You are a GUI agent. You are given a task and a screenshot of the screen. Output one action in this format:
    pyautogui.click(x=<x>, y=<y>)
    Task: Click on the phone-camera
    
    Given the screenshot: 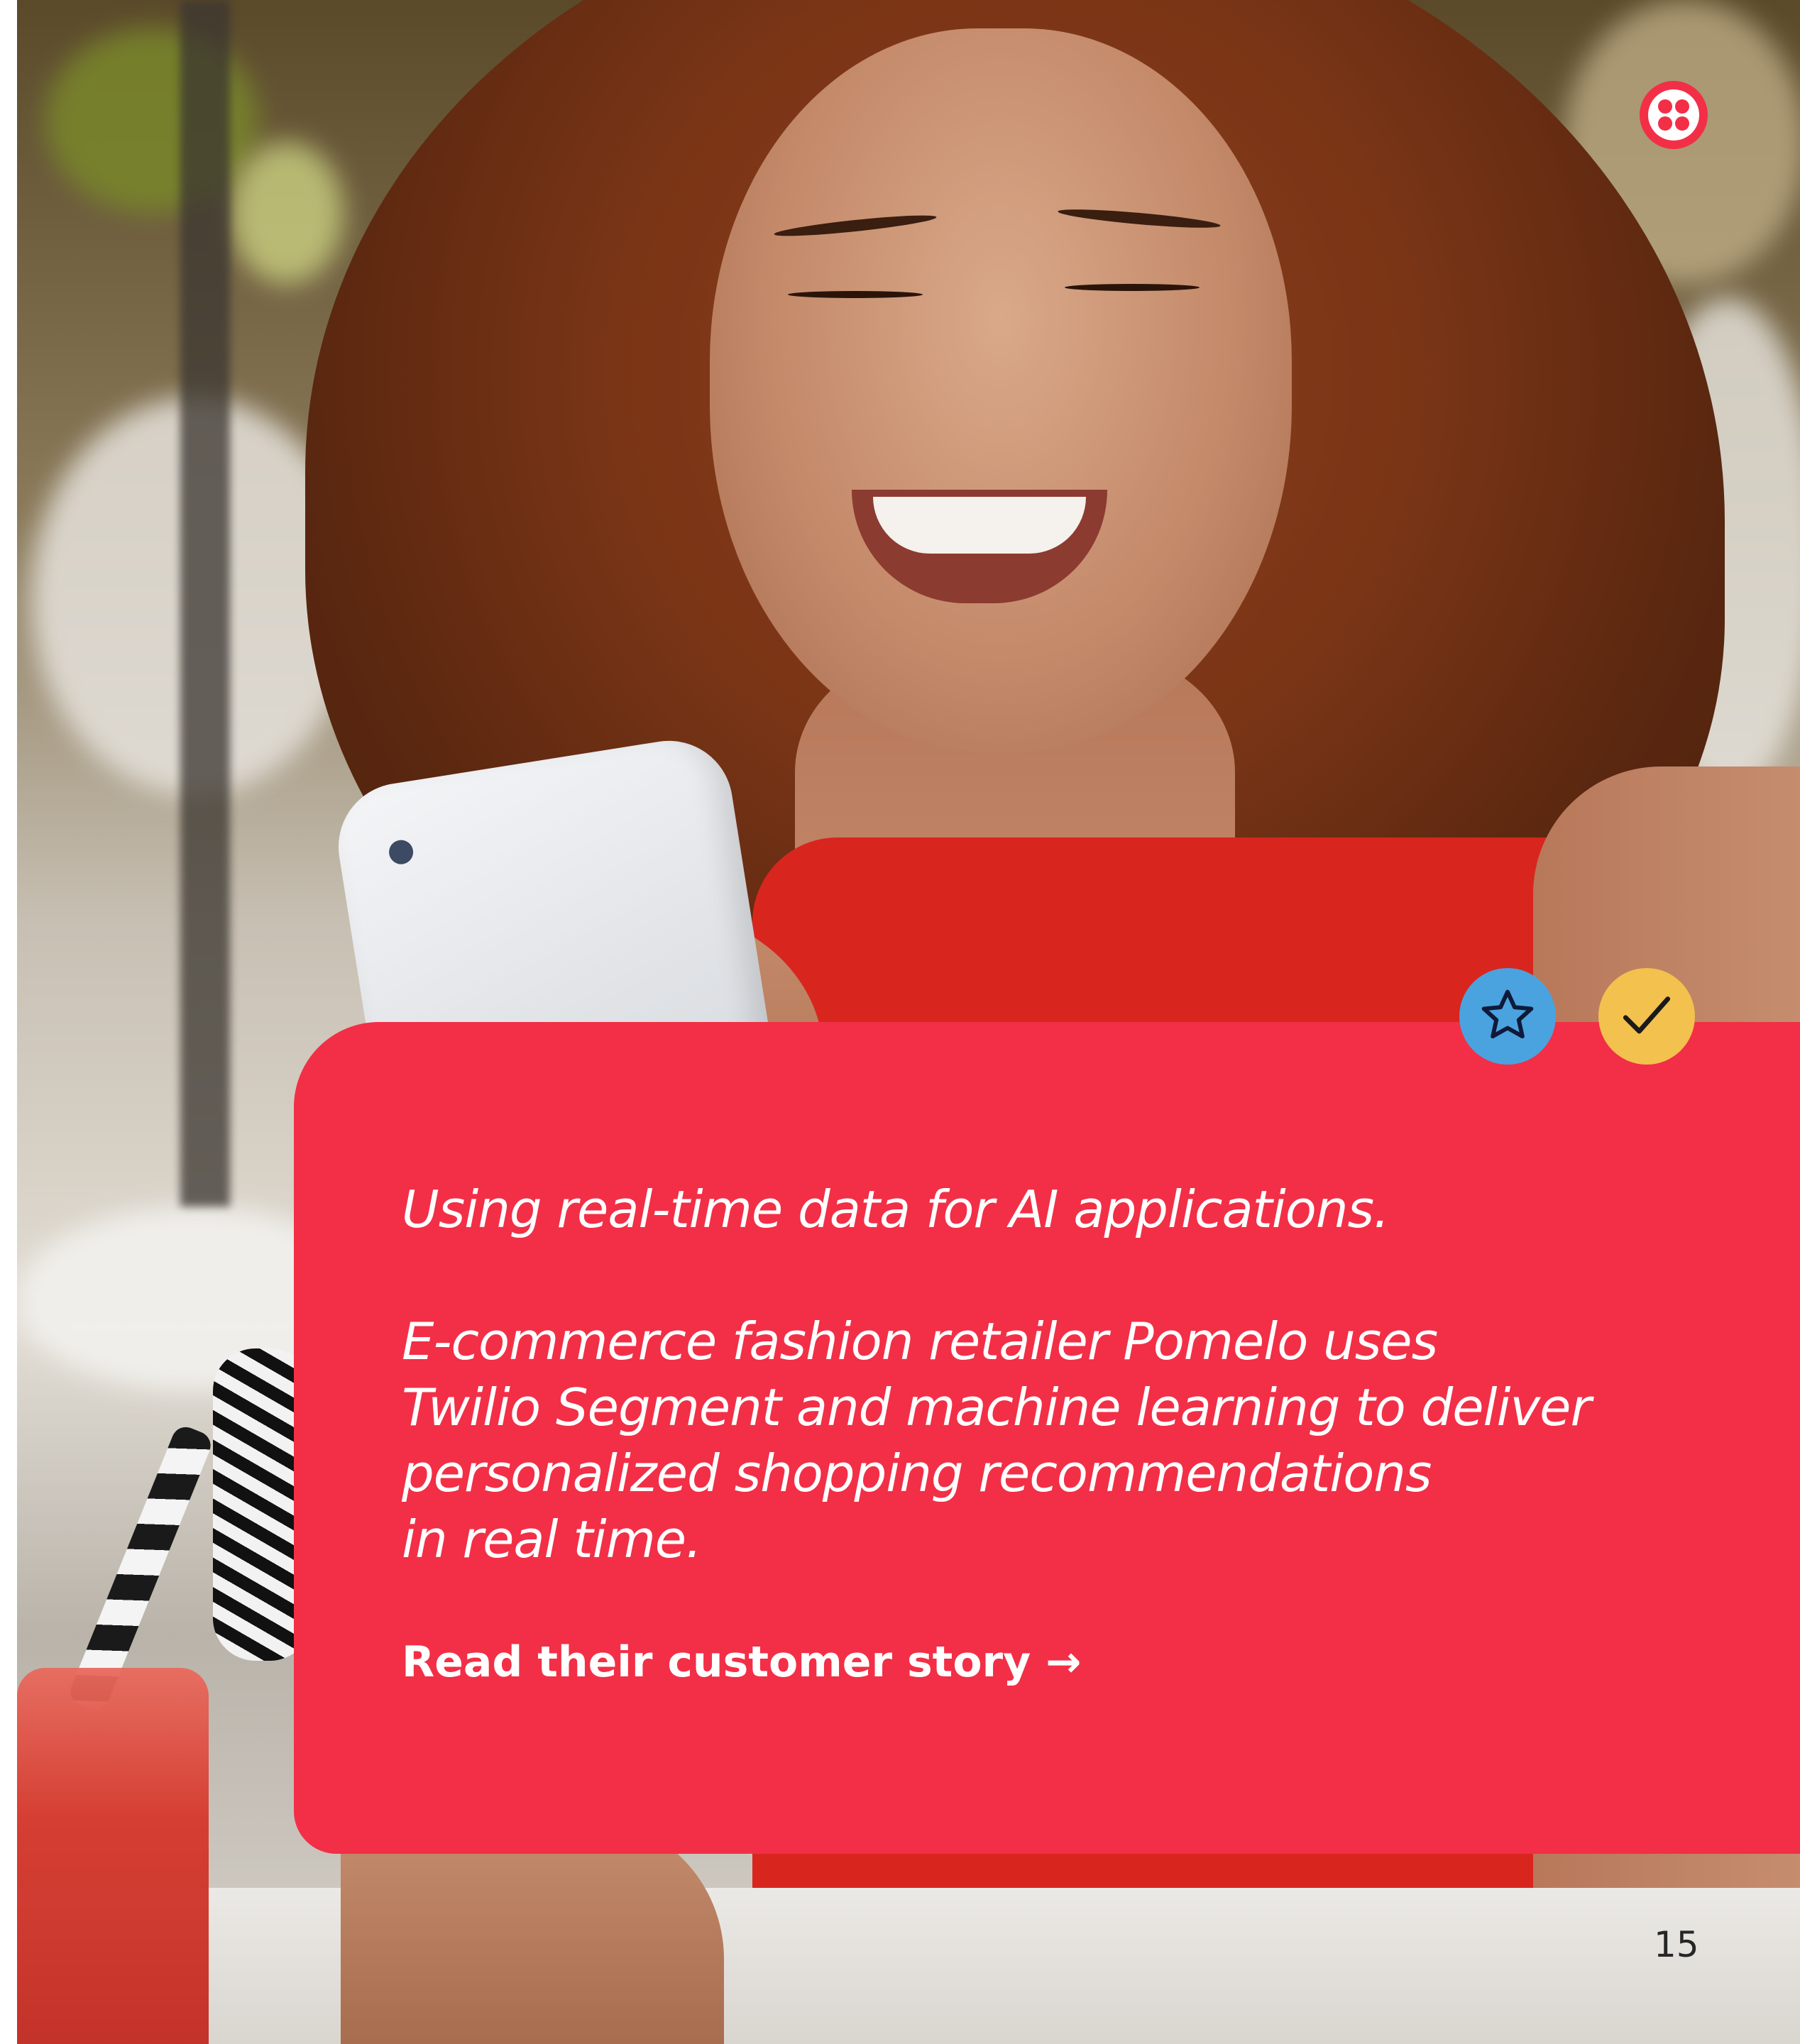 What is the action you would take?
    pyautogui.click(x=401, y=852)
    